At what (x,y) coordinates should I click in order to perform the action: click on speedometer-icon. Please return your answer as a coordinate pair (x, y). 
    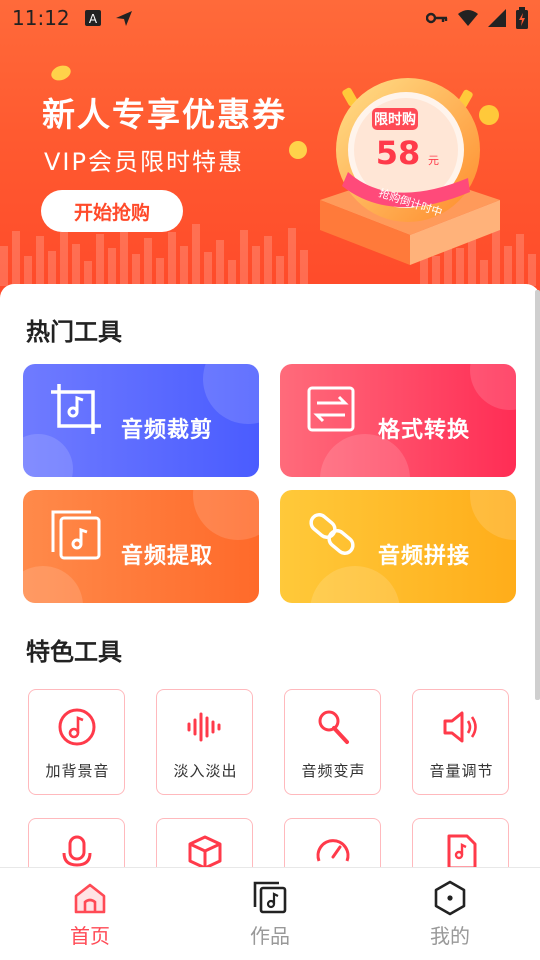
    Looking at the image, I should click on (333, 850).